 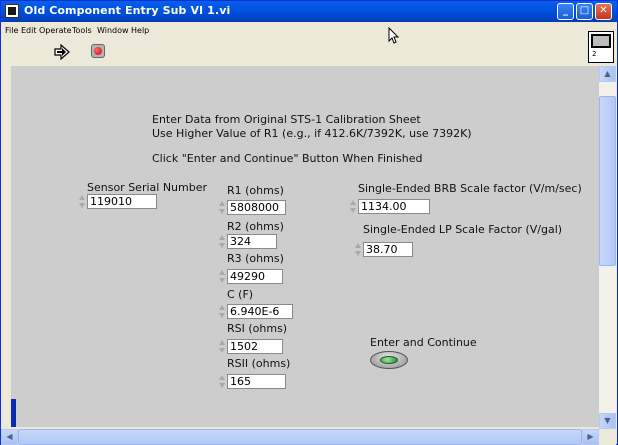 I want to click on scroll-right-icon: ▶, so click(x=590, y=437).